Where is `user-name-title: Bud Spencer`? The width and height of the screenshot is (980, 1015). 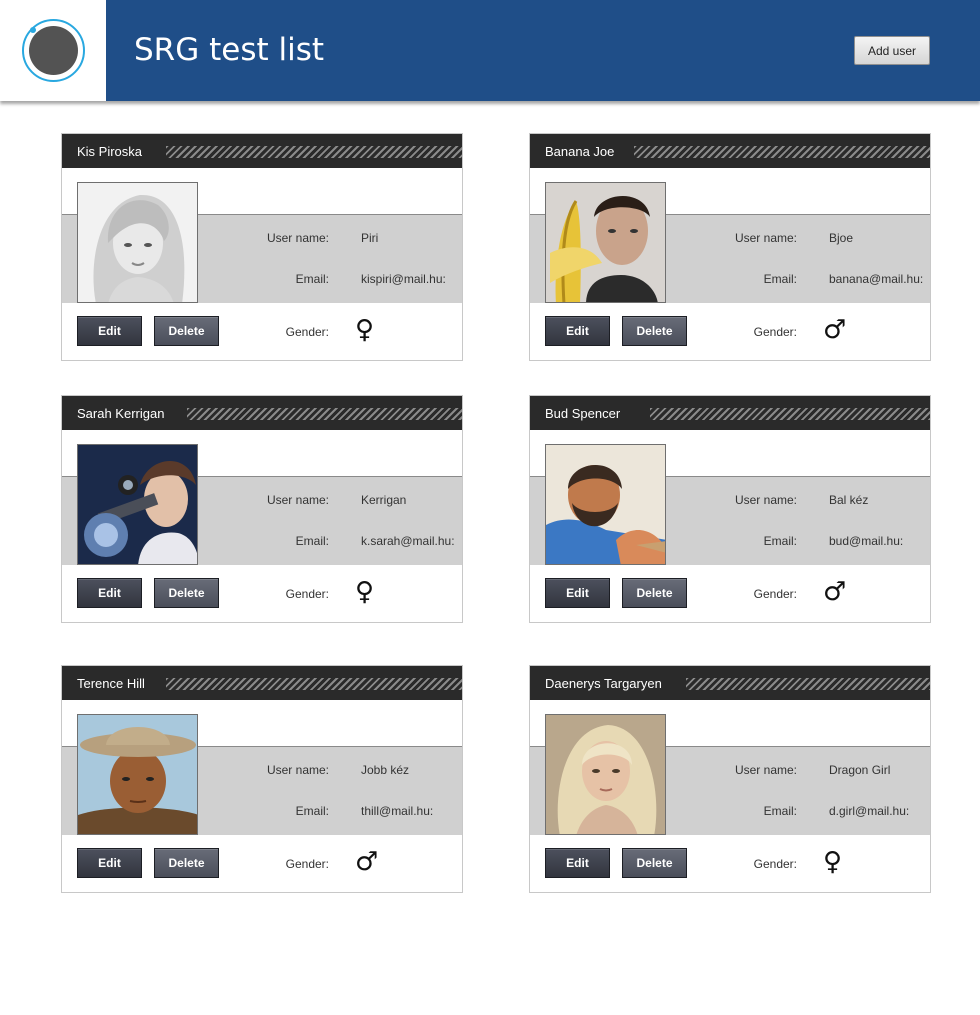 user-name-title: Bud Spencer is located at coordinates (587, 413).